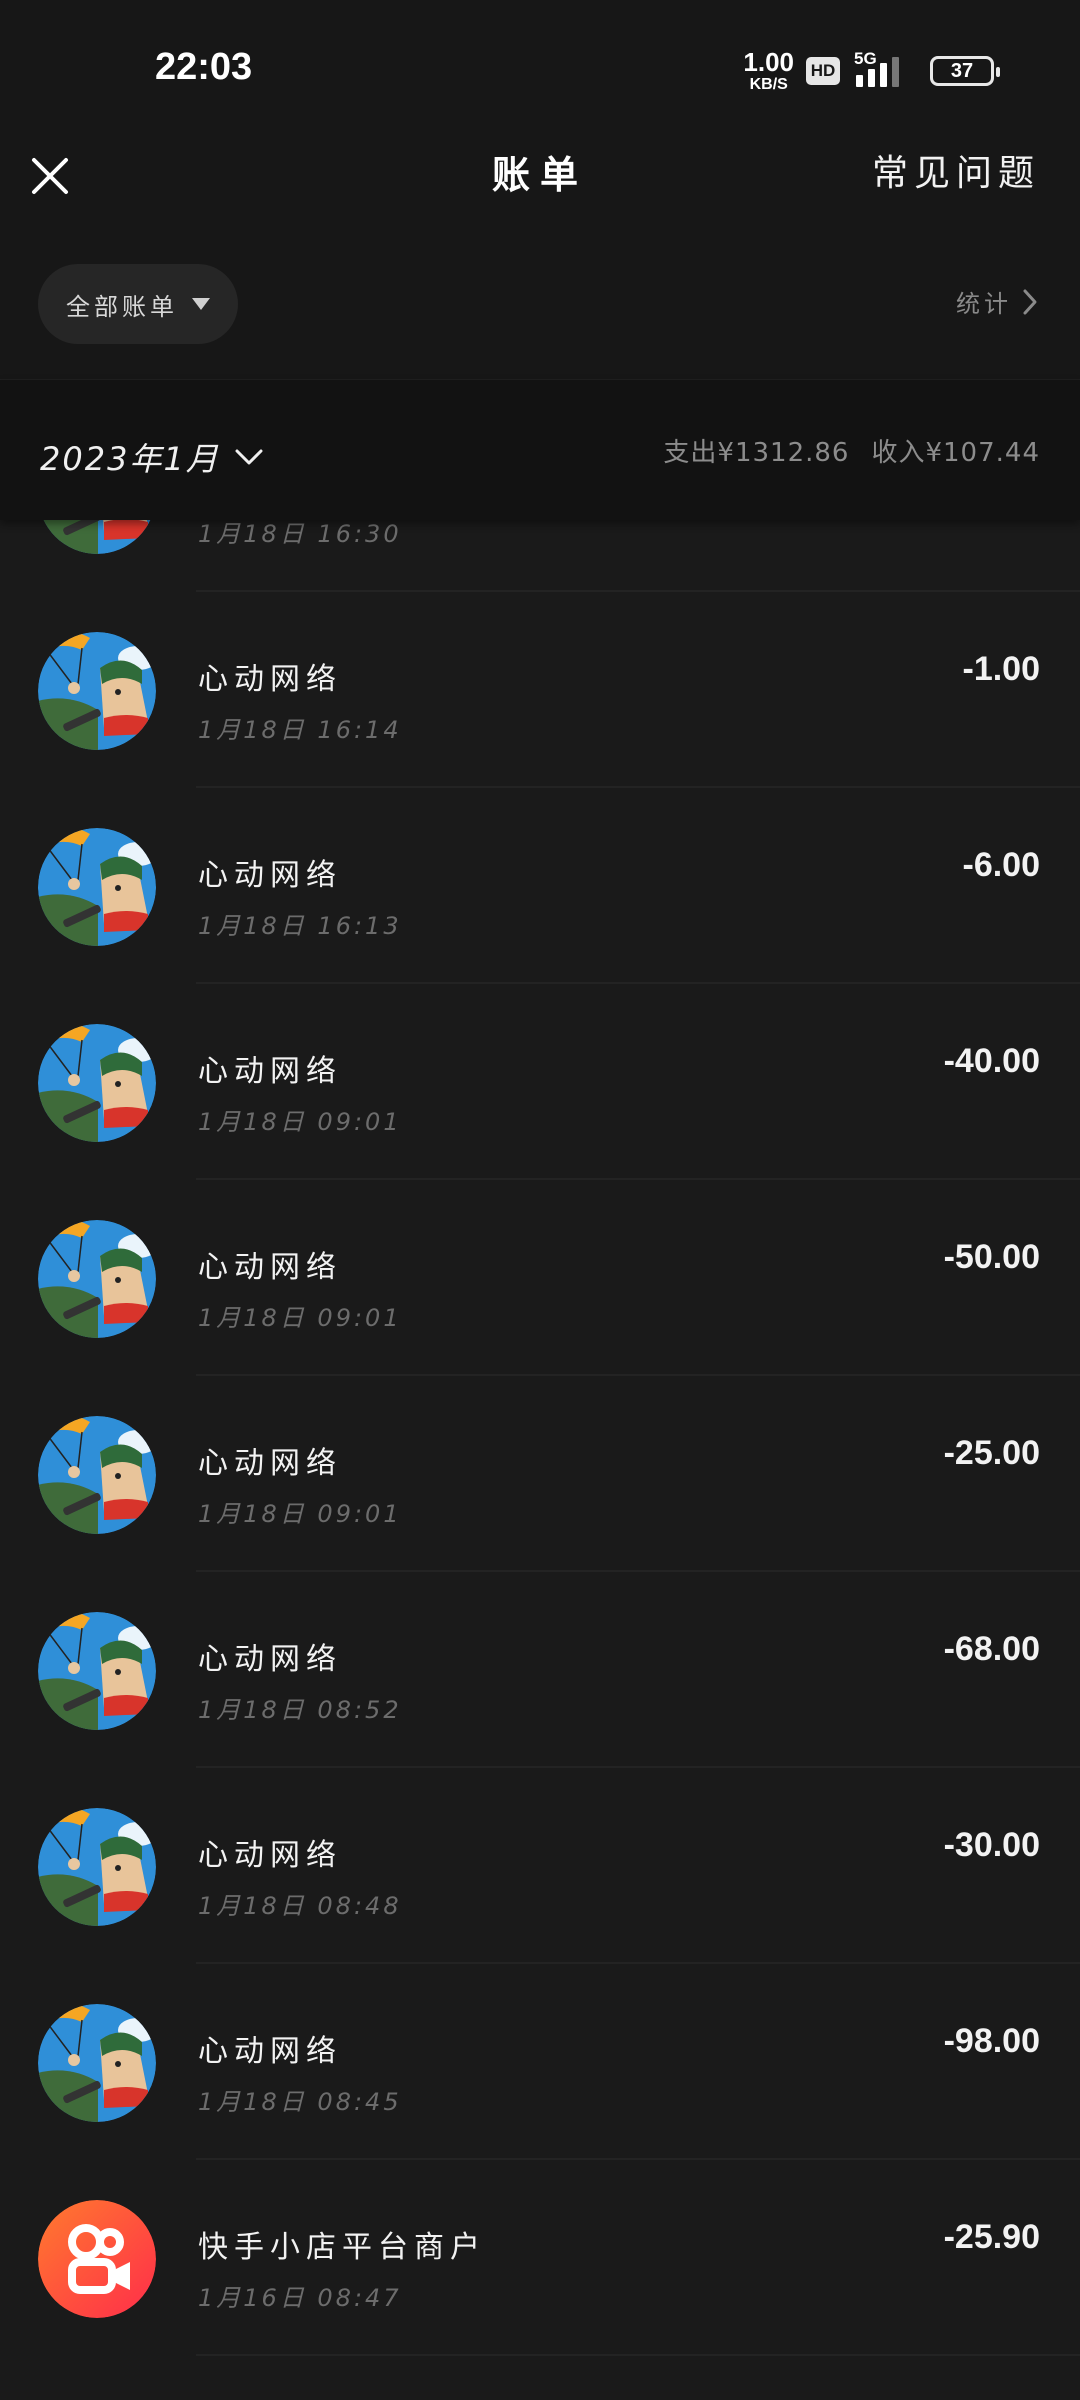 The height and width of the screenshot is (2400, 1080). I want to click on kuaishou-logo, so click(97, 2259).